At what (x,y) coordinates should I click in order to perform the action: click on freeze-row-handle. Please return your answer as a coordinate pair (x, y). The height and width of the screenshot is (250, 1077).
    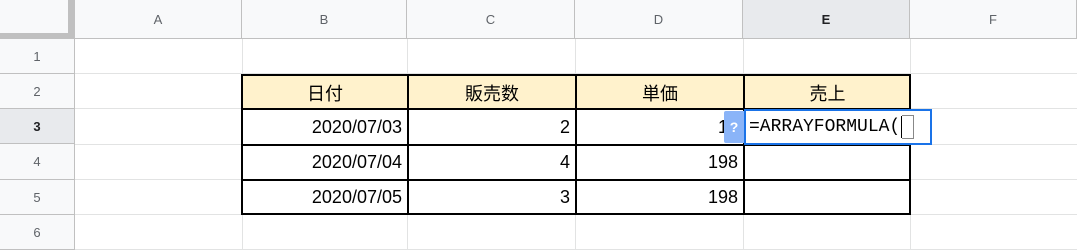
    Looking at the image, I should click on (37, 35).